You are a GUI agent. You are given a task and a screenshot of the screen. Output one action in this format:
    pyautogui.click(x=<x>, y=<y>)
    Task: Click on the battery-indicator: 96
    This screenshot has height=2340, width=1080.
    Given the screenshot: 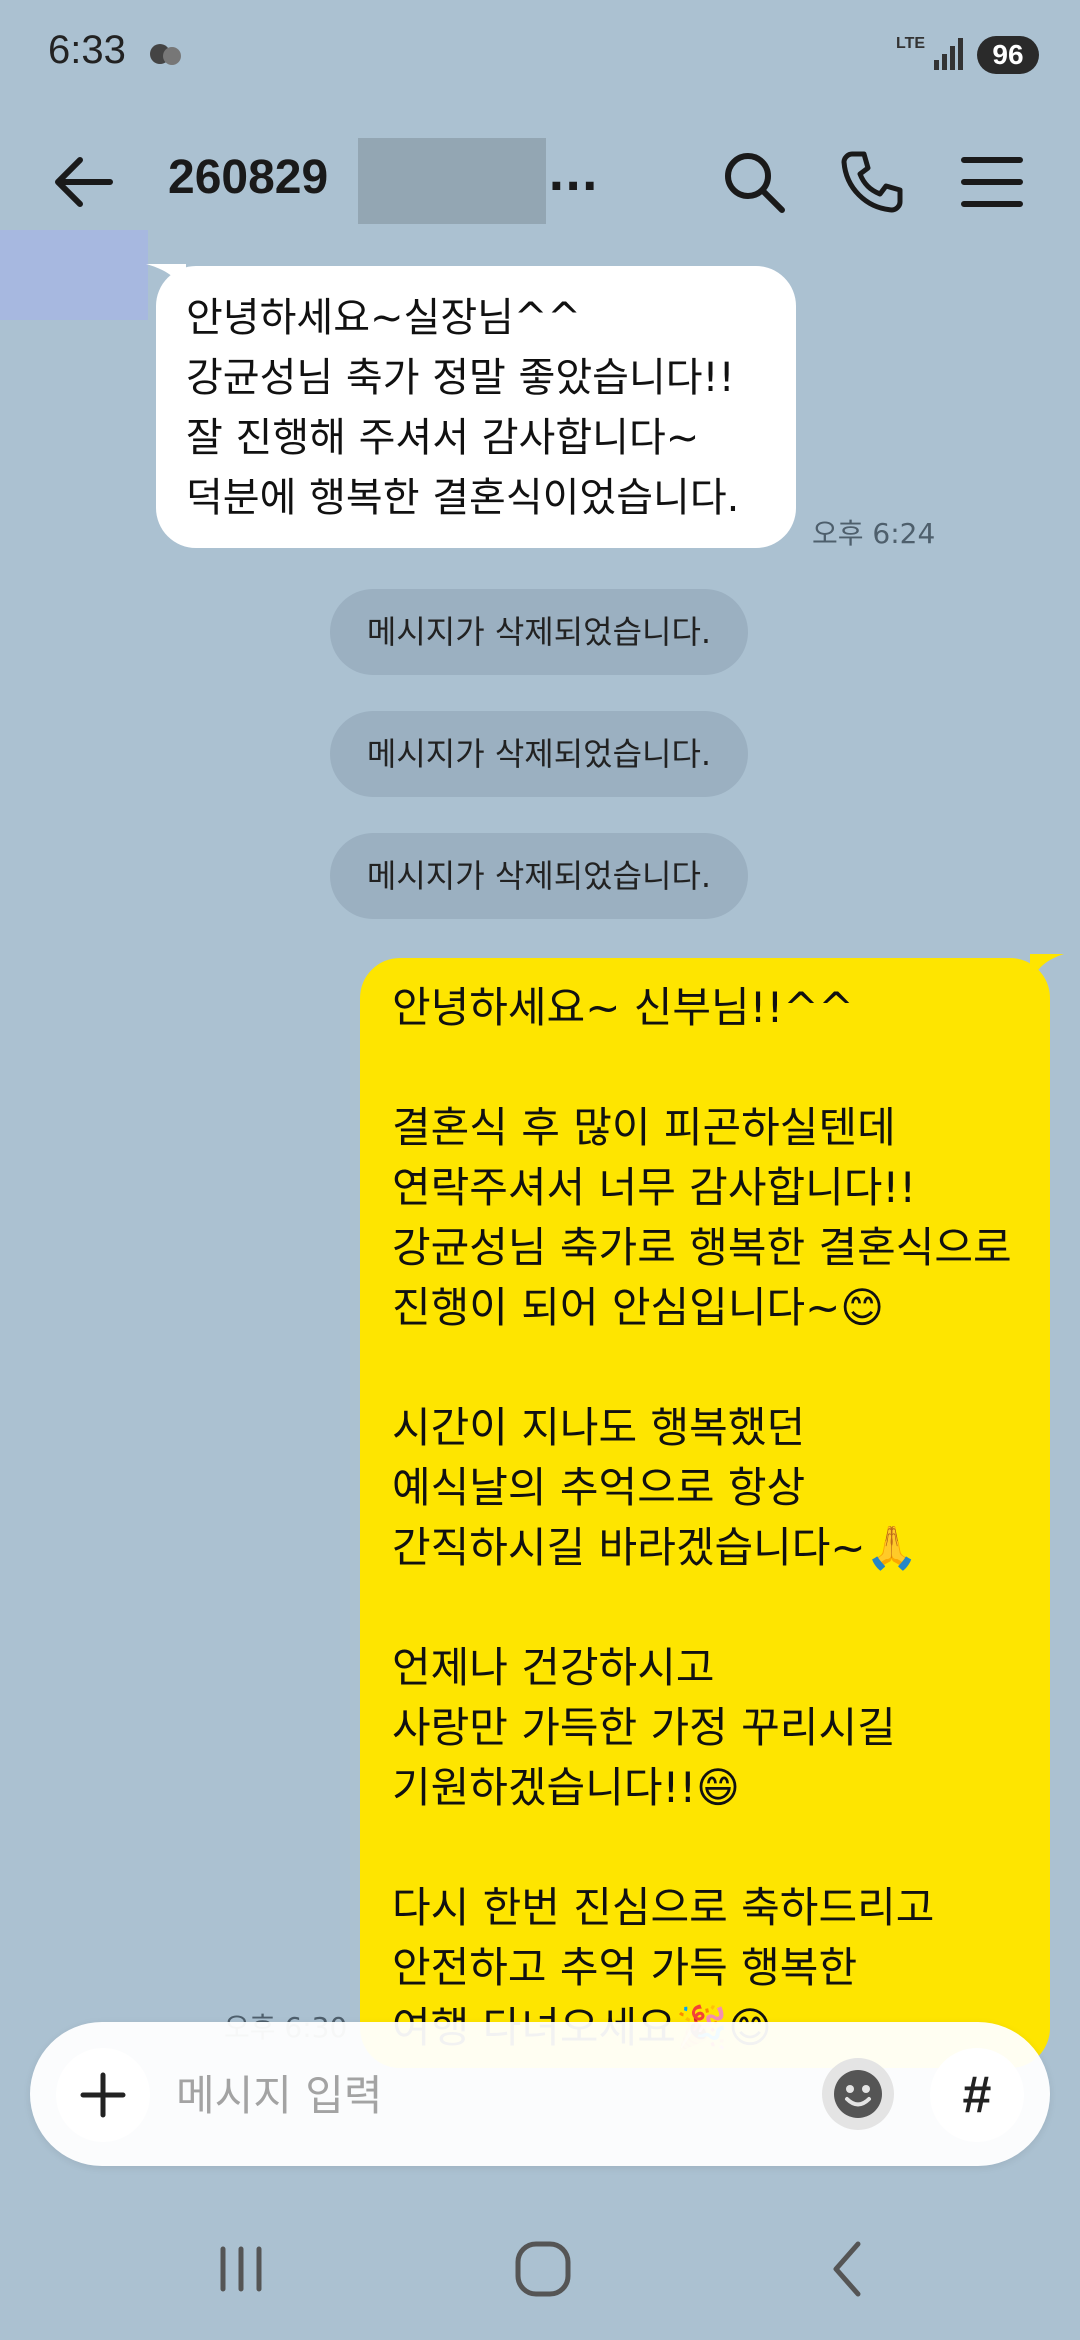 What is the action you would take?
    pyautogui.click(x=1008, y=55)
    